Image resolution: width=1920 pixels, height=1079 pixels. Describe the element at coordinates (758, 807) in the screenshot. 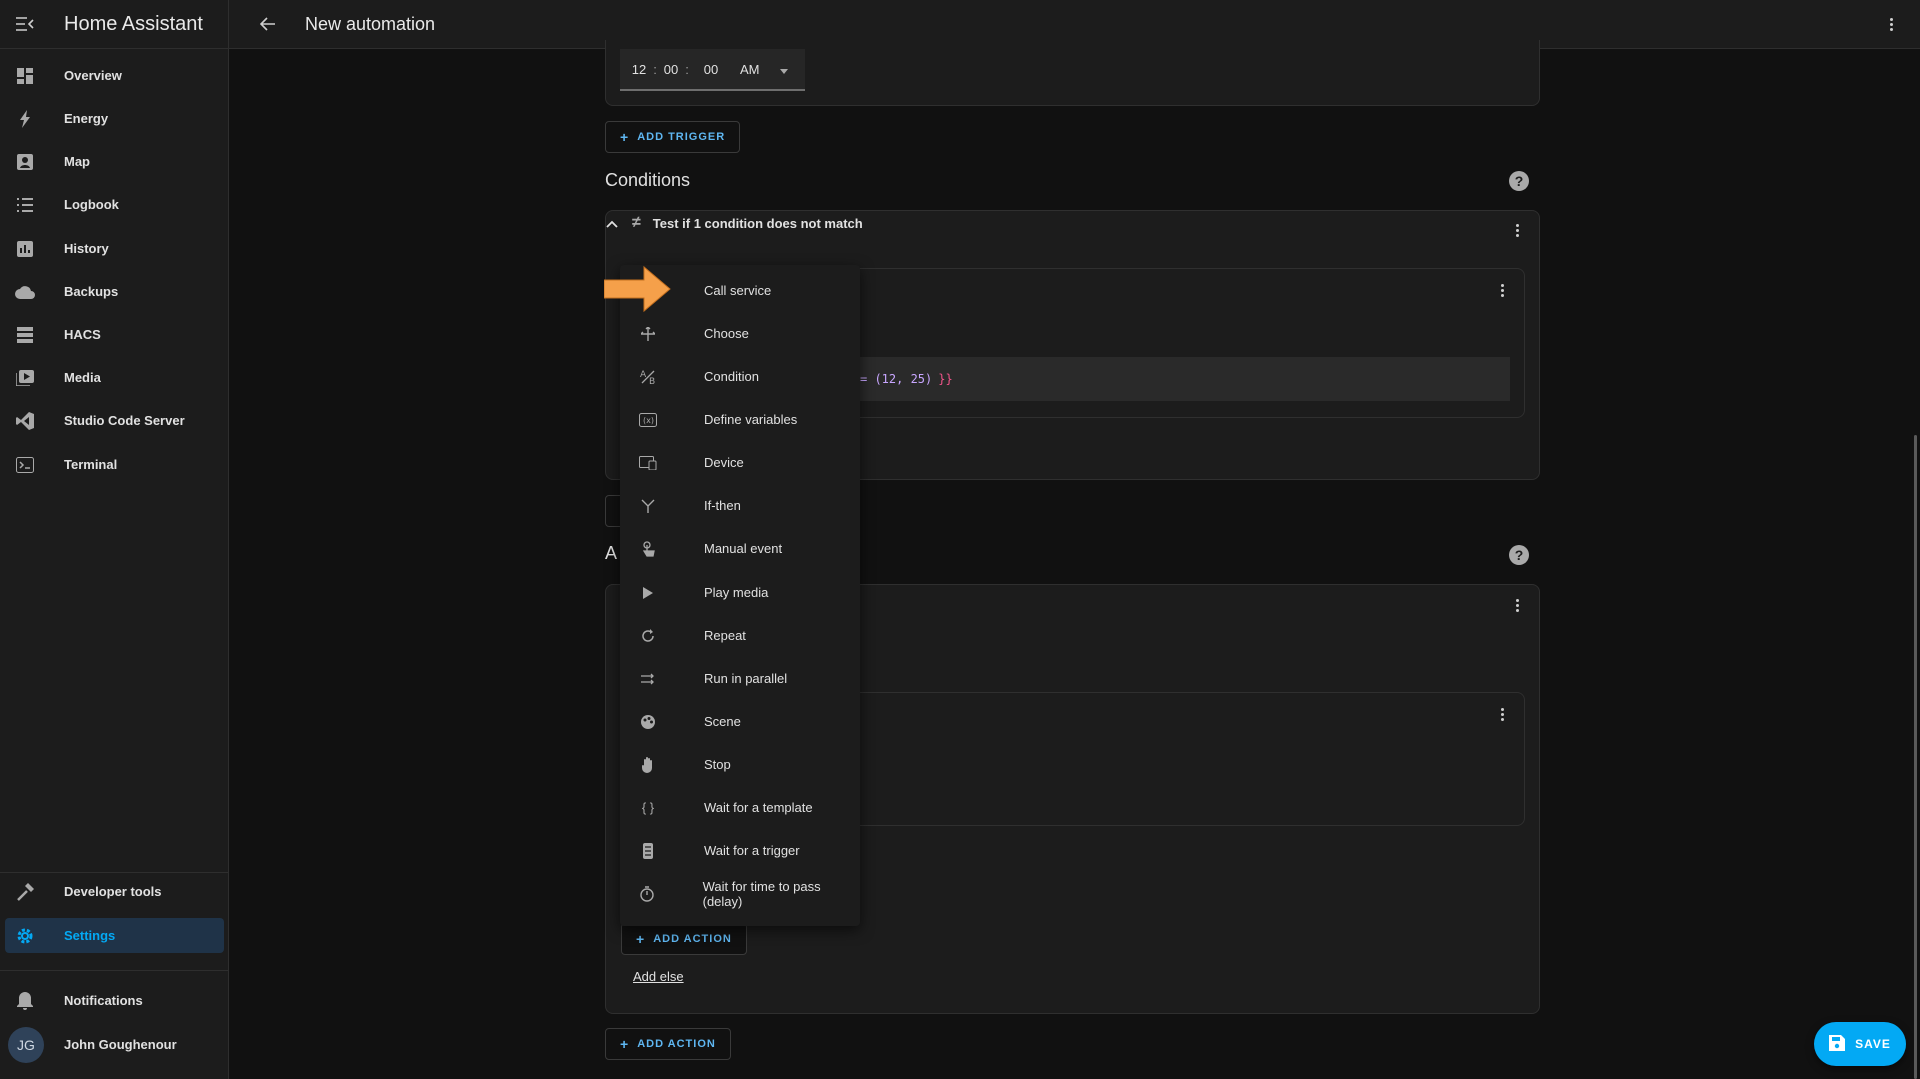

I see `menu-item-label: Wait for a template` at that location.